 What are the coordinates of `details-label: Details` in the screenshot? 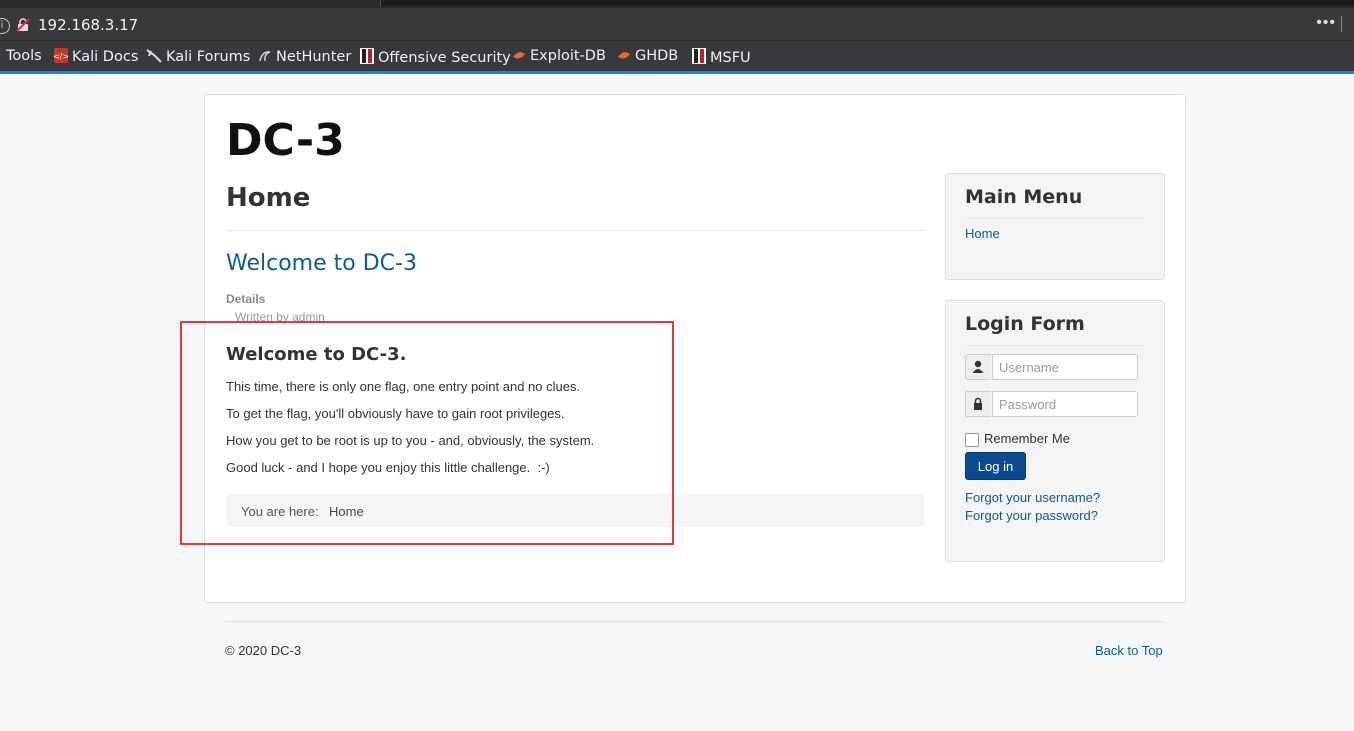 It's located at (246, 299).